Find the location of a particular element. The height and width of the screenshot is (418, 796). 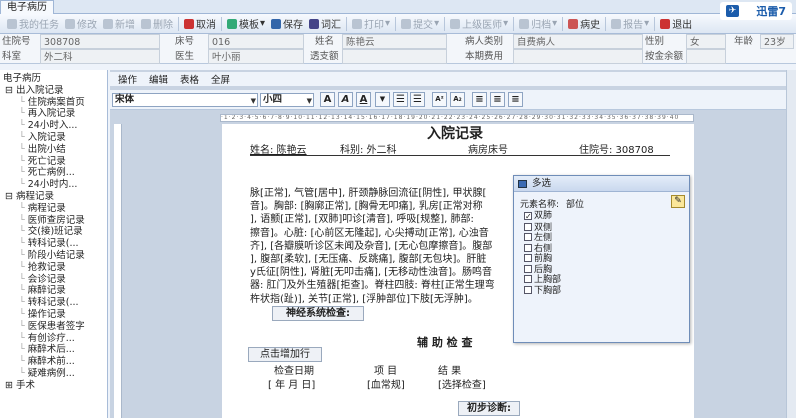

toolbar-exit-button: 退出 is located at coordinates (676, 24).